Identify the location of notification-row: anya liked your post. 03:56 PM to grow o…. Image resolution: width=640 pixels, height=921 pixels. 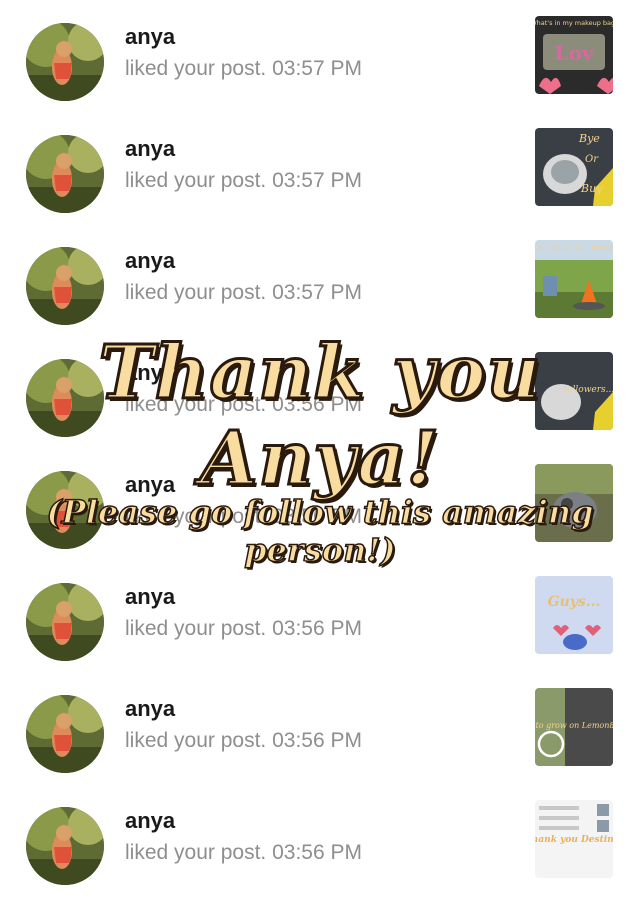
(320, 748).